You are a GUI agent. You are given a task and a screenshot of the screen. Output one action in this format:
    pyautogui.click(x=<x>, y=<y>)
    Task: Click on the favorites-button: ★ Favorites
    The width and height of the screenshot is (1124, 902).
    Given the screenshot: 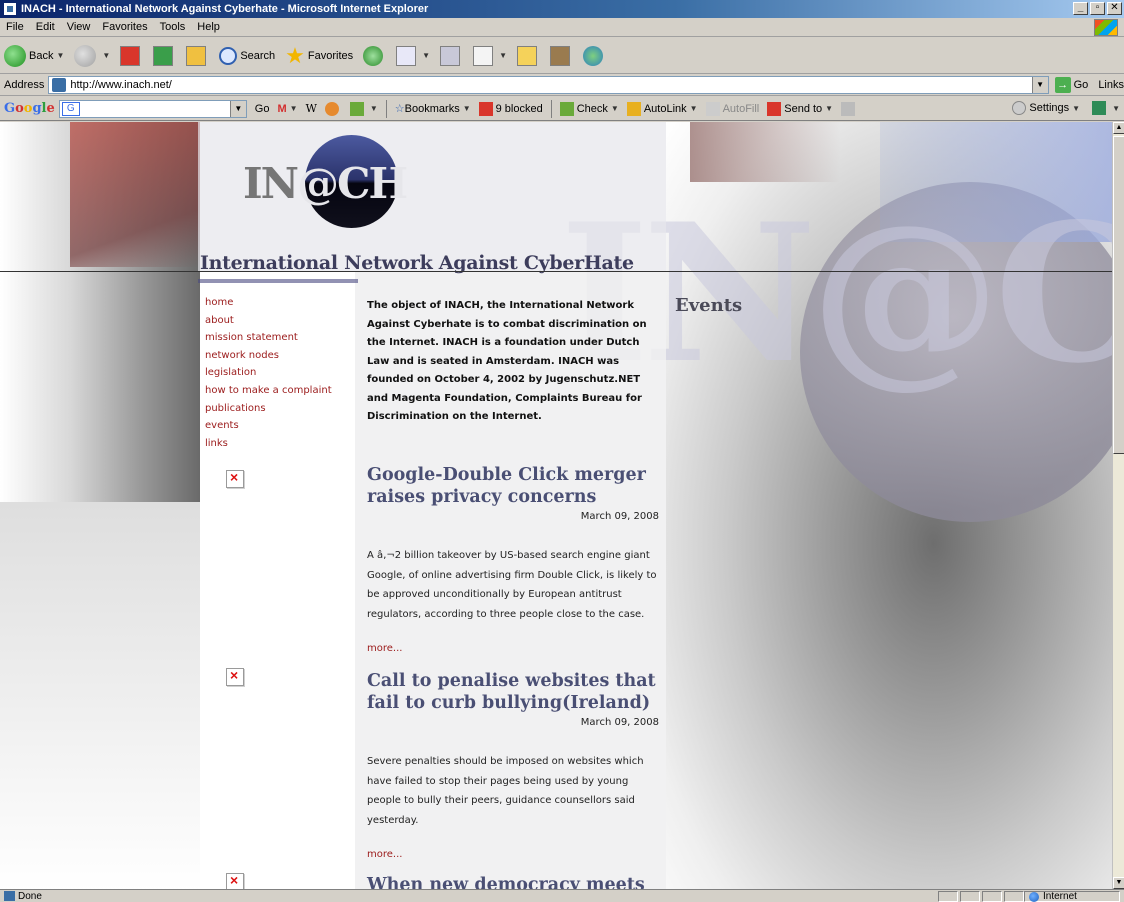 What is the action you would take?
    pyautogui.click(x=319, y=56)
    